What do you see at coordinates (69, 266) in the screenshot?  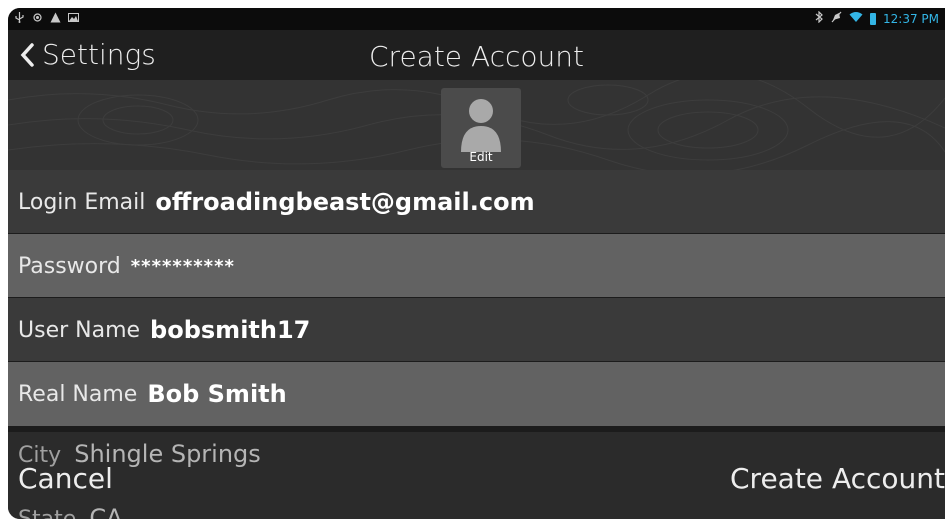 I see `password-label: Password` at bounding box center [69, 266].